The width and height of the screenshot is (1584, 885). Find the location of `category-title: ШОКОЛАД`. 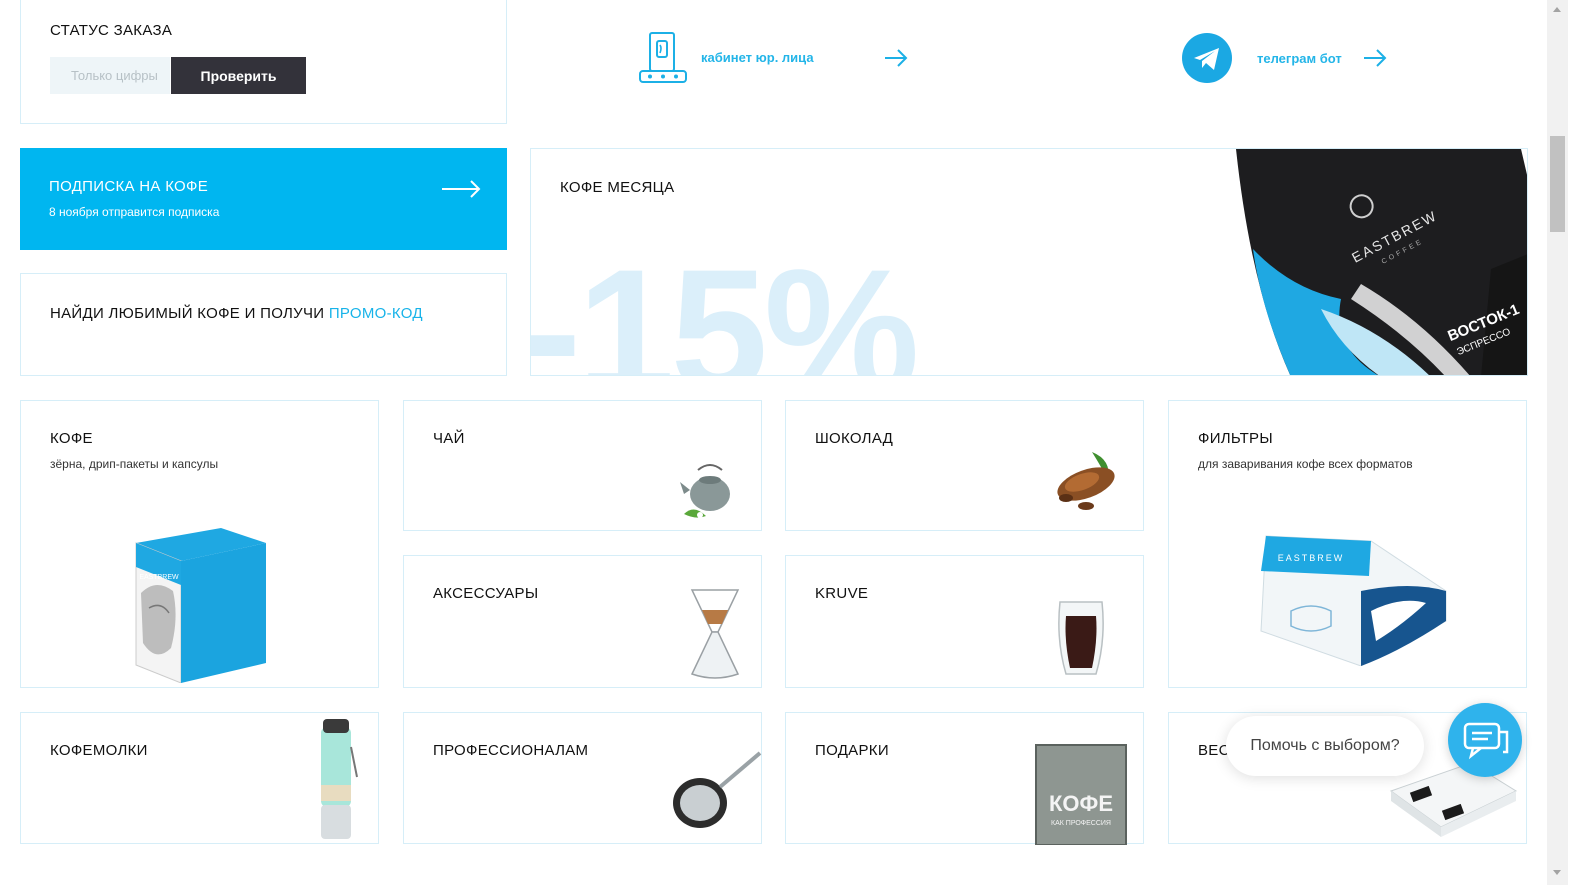

category-title: ШОКОЛАД is located at coordinates (854, 438).